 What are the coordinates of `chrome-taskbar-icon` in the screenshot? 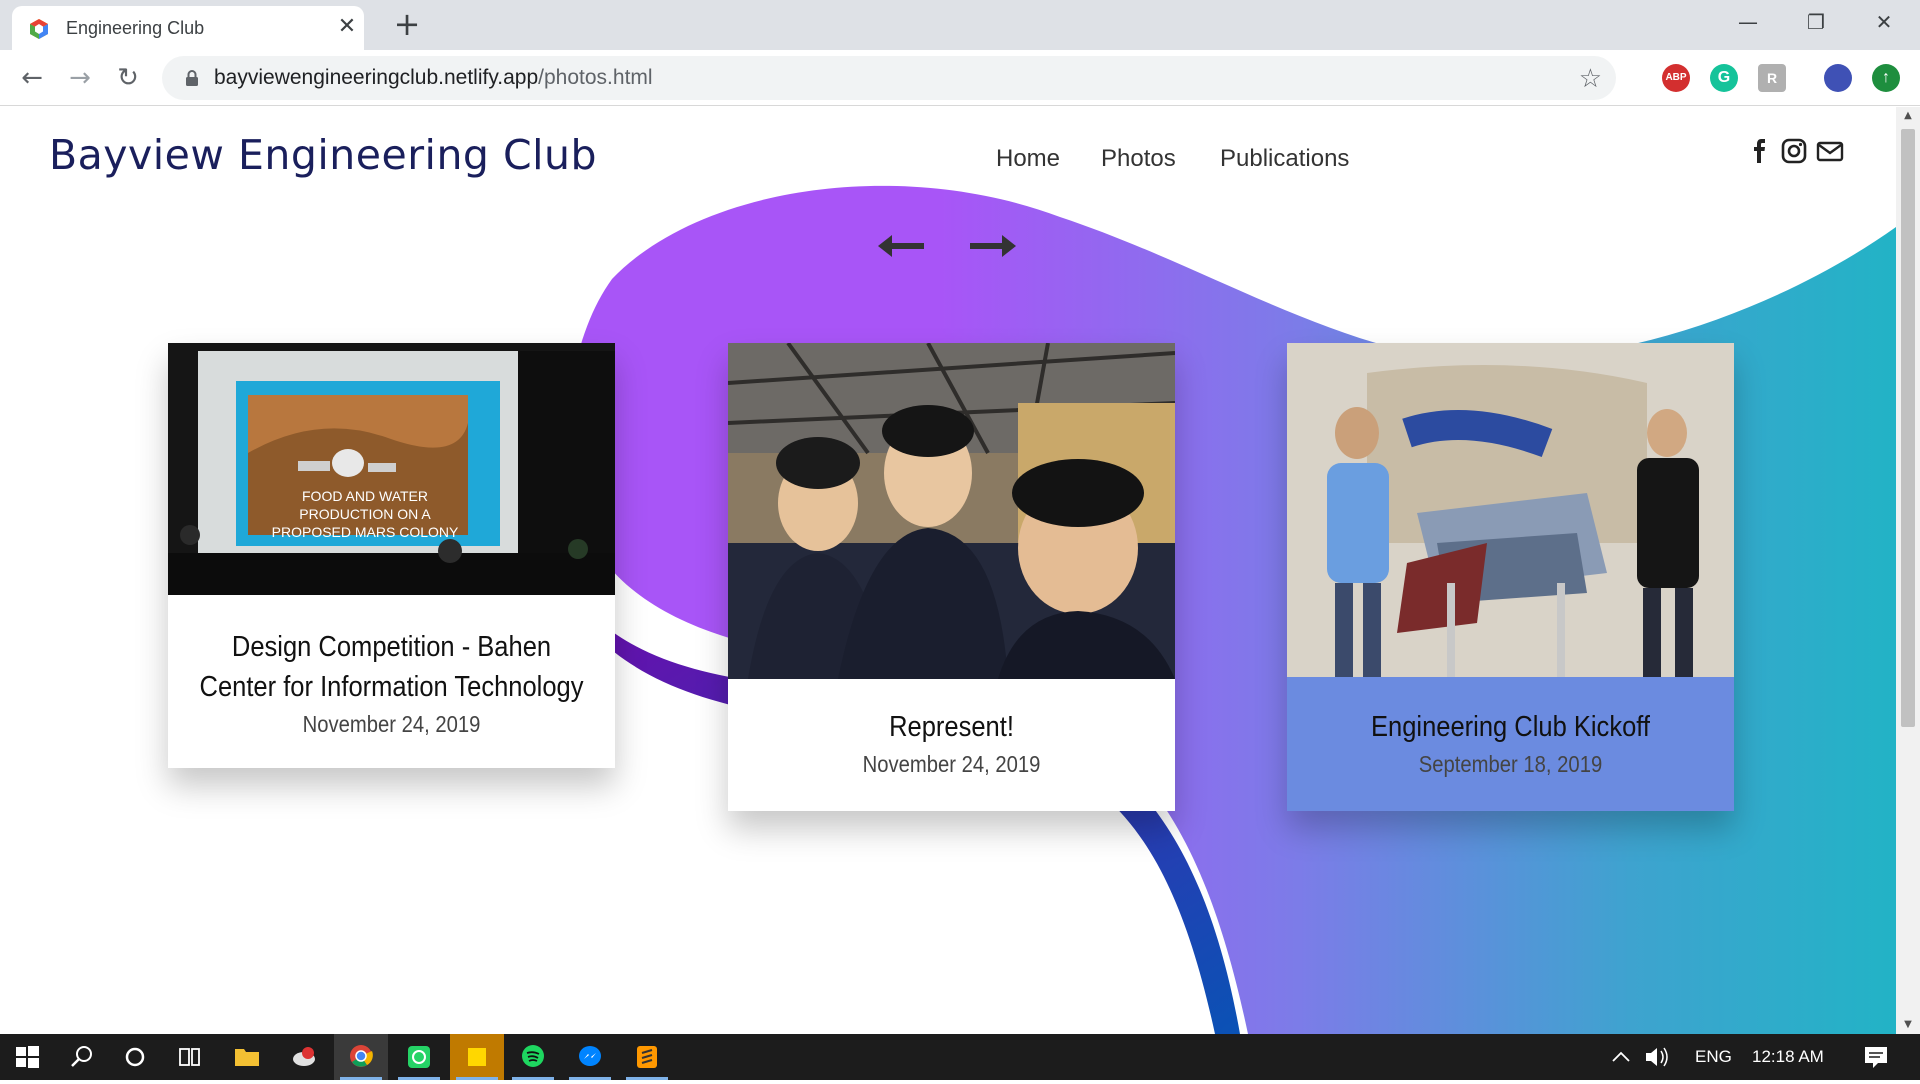 It's located at (361, 1057).